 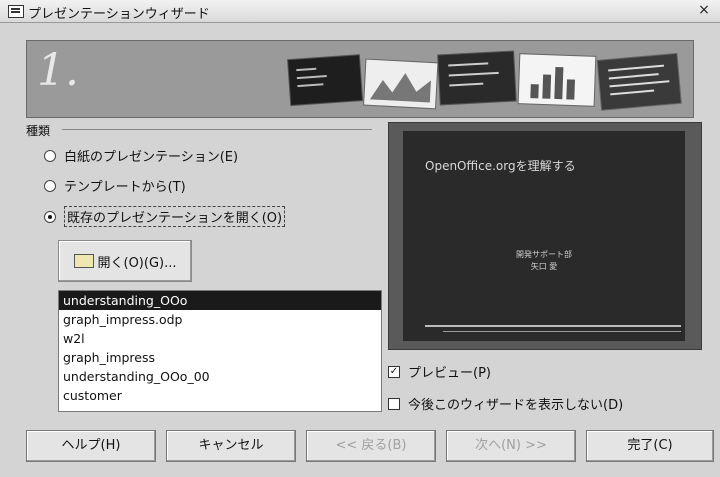 I want to click on type-group-label: 種類, so click(x=38, y=131).